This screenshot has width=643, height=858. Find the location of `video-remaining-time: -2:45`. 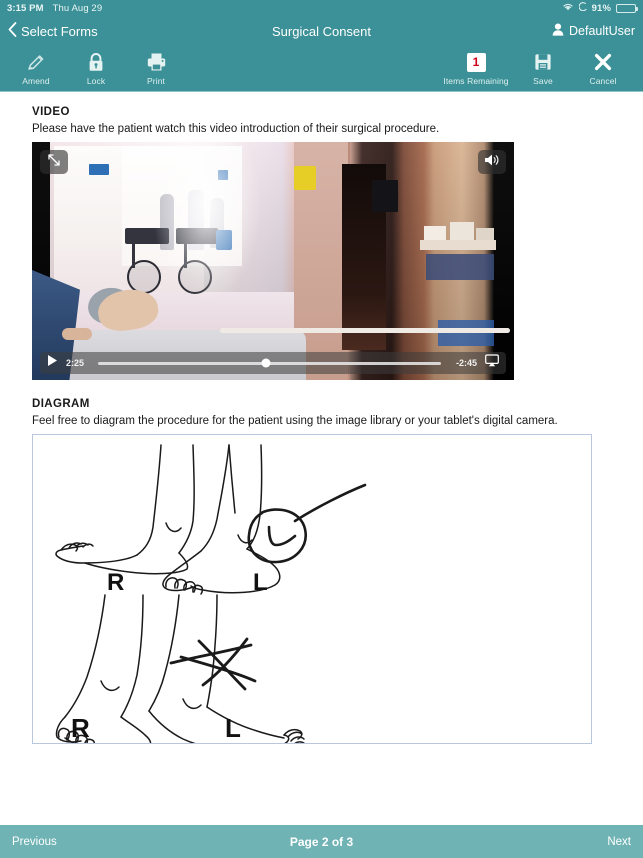

video-remaining-time: -2:45 is located at coordinates (466, 363).